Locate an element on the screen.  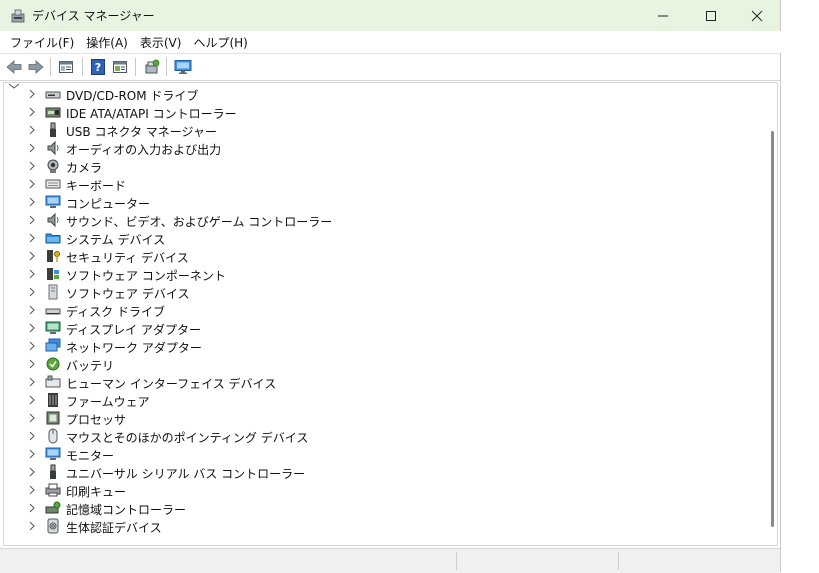
fingerprint-icon is located at coordinates (53, 526).